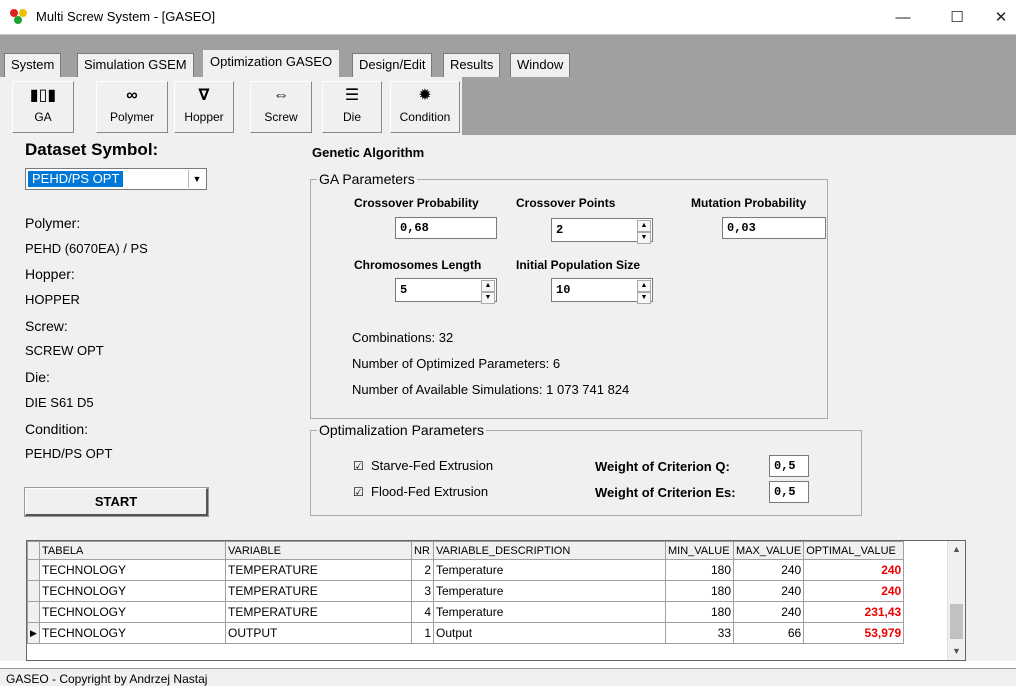 This screenshot has height=686, width=1016. I want to click on column-header-variable-description: VARIABLE_DESCRIPTION, so click(549, 550).